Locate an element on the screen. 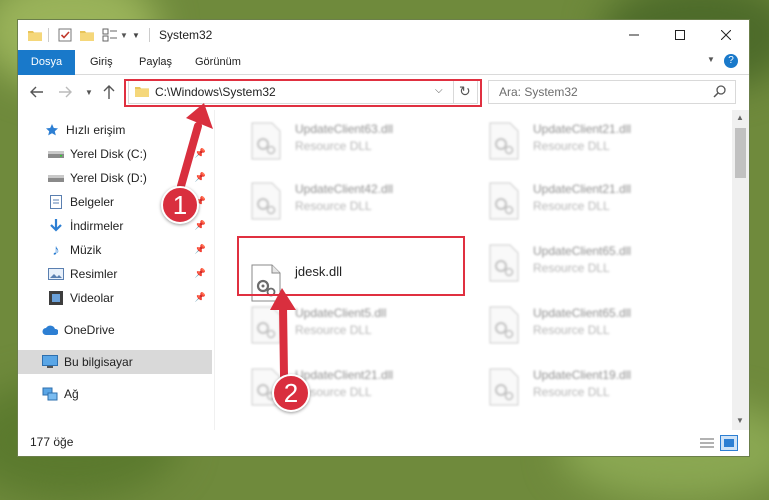 This screenshot has height=500, width=769. callout-number-1: 1 is located at coordinates (180, 205).